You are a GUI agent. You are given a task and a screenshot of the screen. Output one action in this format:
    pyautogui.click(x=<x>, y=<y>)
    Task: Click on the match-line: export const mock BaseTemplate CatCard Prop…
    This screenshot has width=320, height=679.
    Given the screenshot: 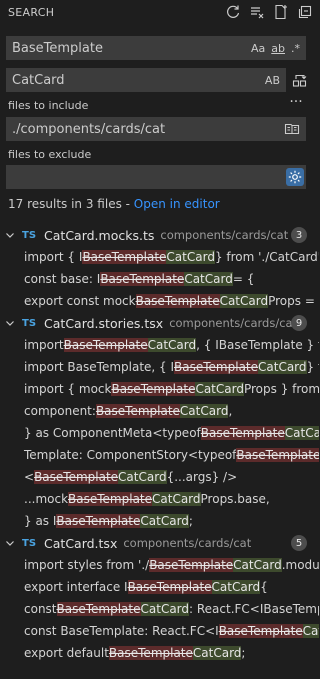 What is the action you would take?
    pyautogui.click(x=159, y=301)
    